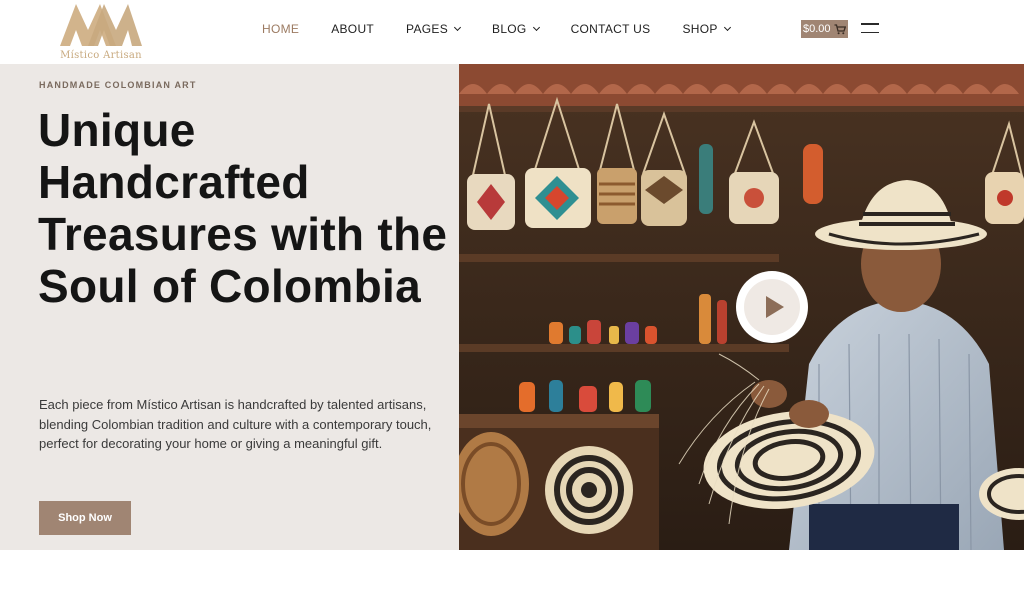 Image resolution: width=1024 pixels, height=597 pixels. I want to click on shopping-cart-icon, so click(840, 28).